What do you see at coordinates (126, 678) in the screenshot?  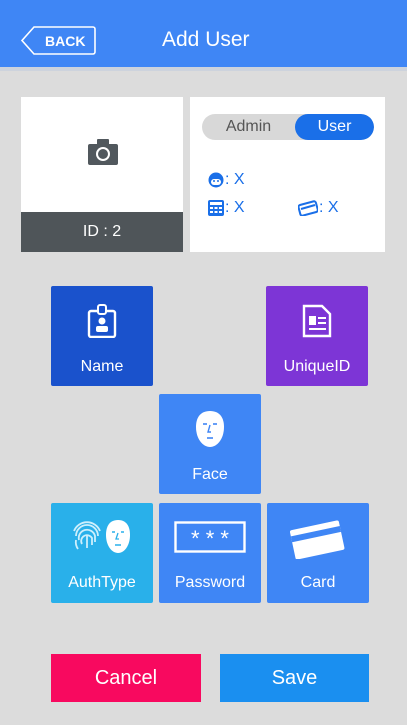 I see `cancel-button: Cancel` at bounding box center [126, 678].